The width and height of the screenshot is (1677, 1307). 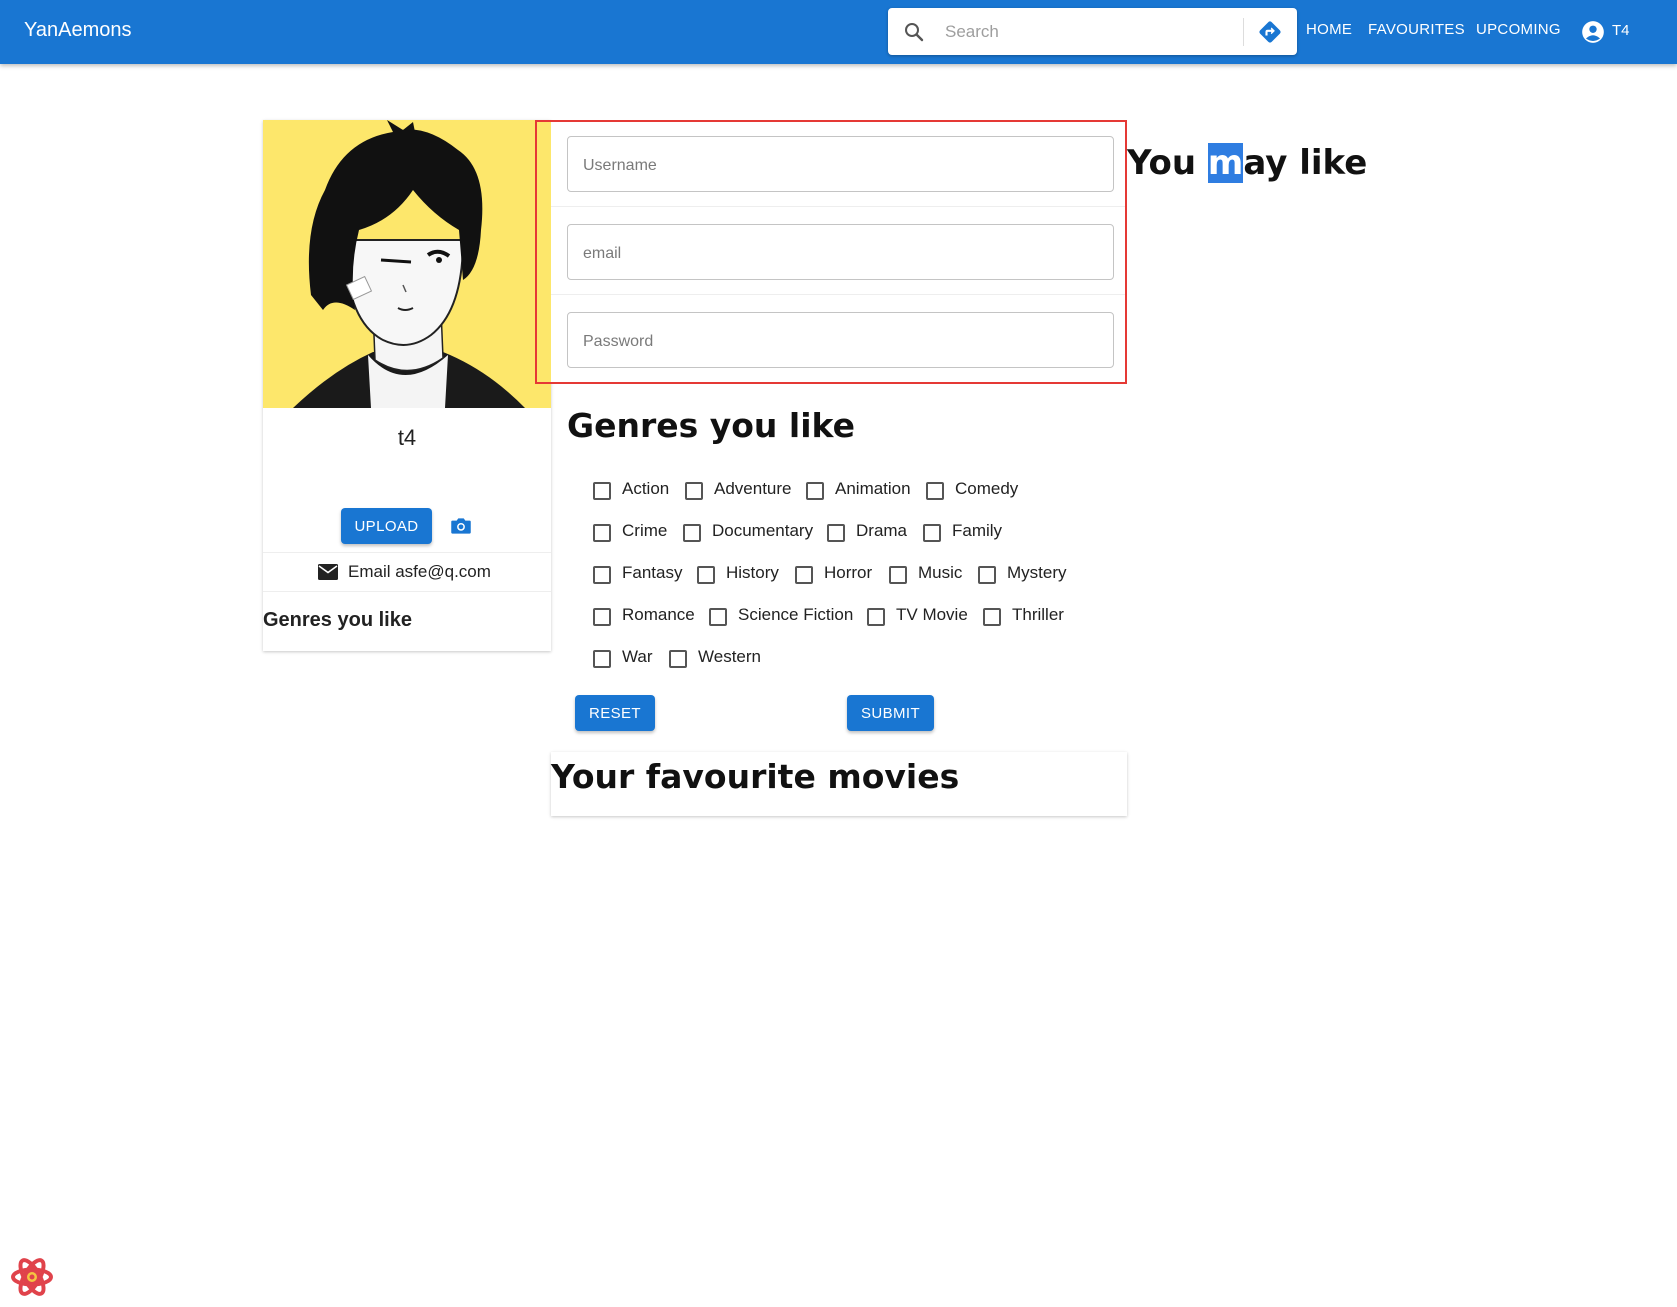 What do you see at coordinates (753, 488) in the screenshot?
I see `genre-label: Adventure` at bounding box center [753, 488].